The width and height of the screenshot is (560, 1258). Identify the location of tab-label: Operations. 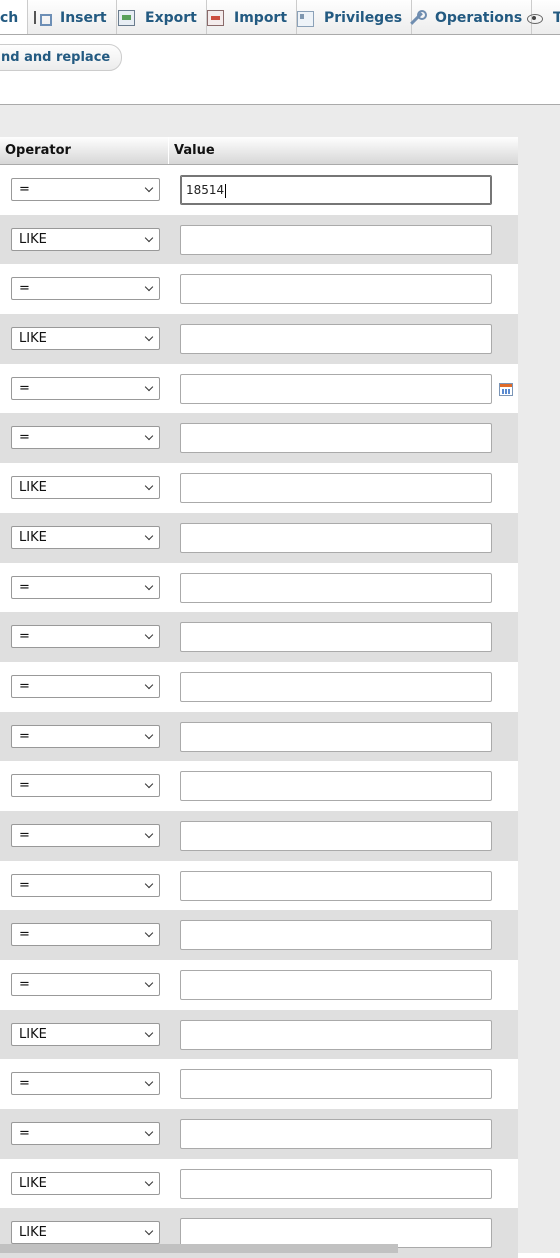
(479, 17).